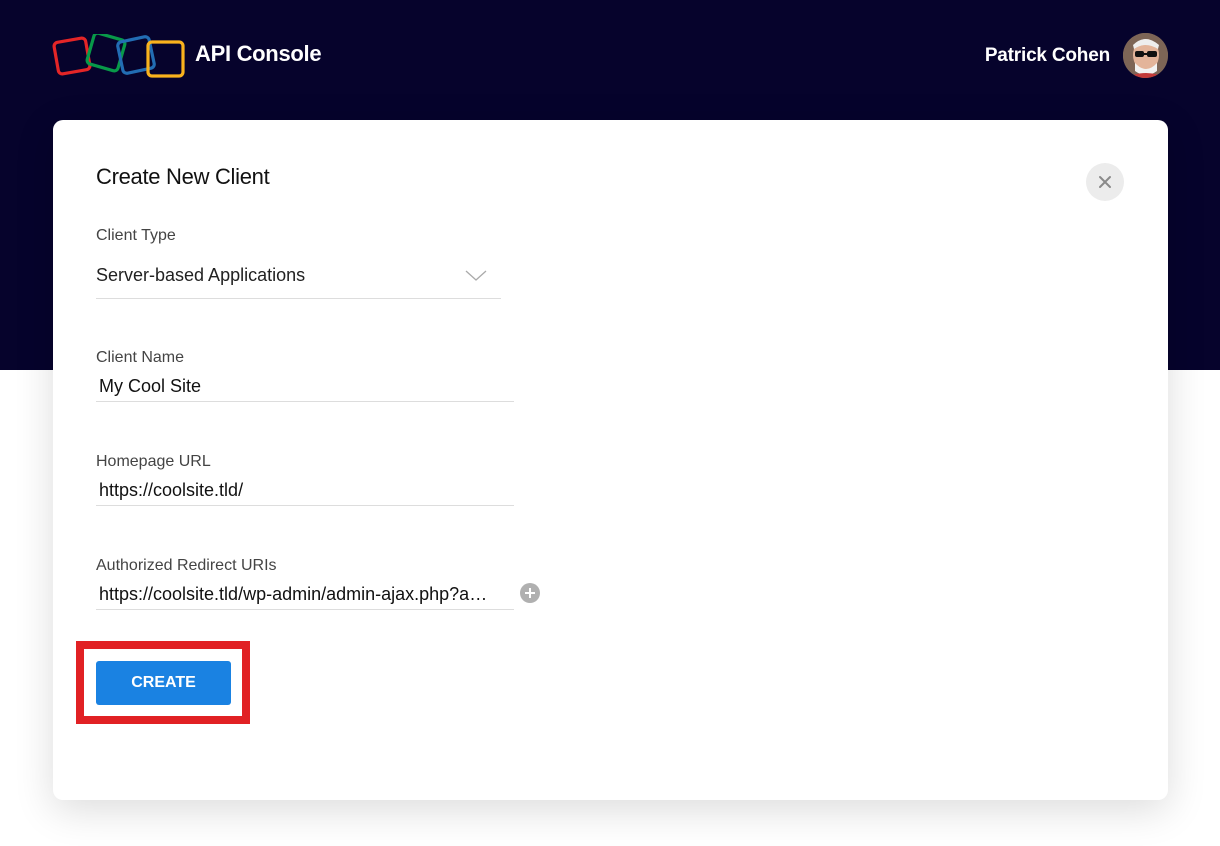  Describe the element at coordinates (153, 461) in the screenshot. I see `homepage-url-label: Homepage URL` at that location.